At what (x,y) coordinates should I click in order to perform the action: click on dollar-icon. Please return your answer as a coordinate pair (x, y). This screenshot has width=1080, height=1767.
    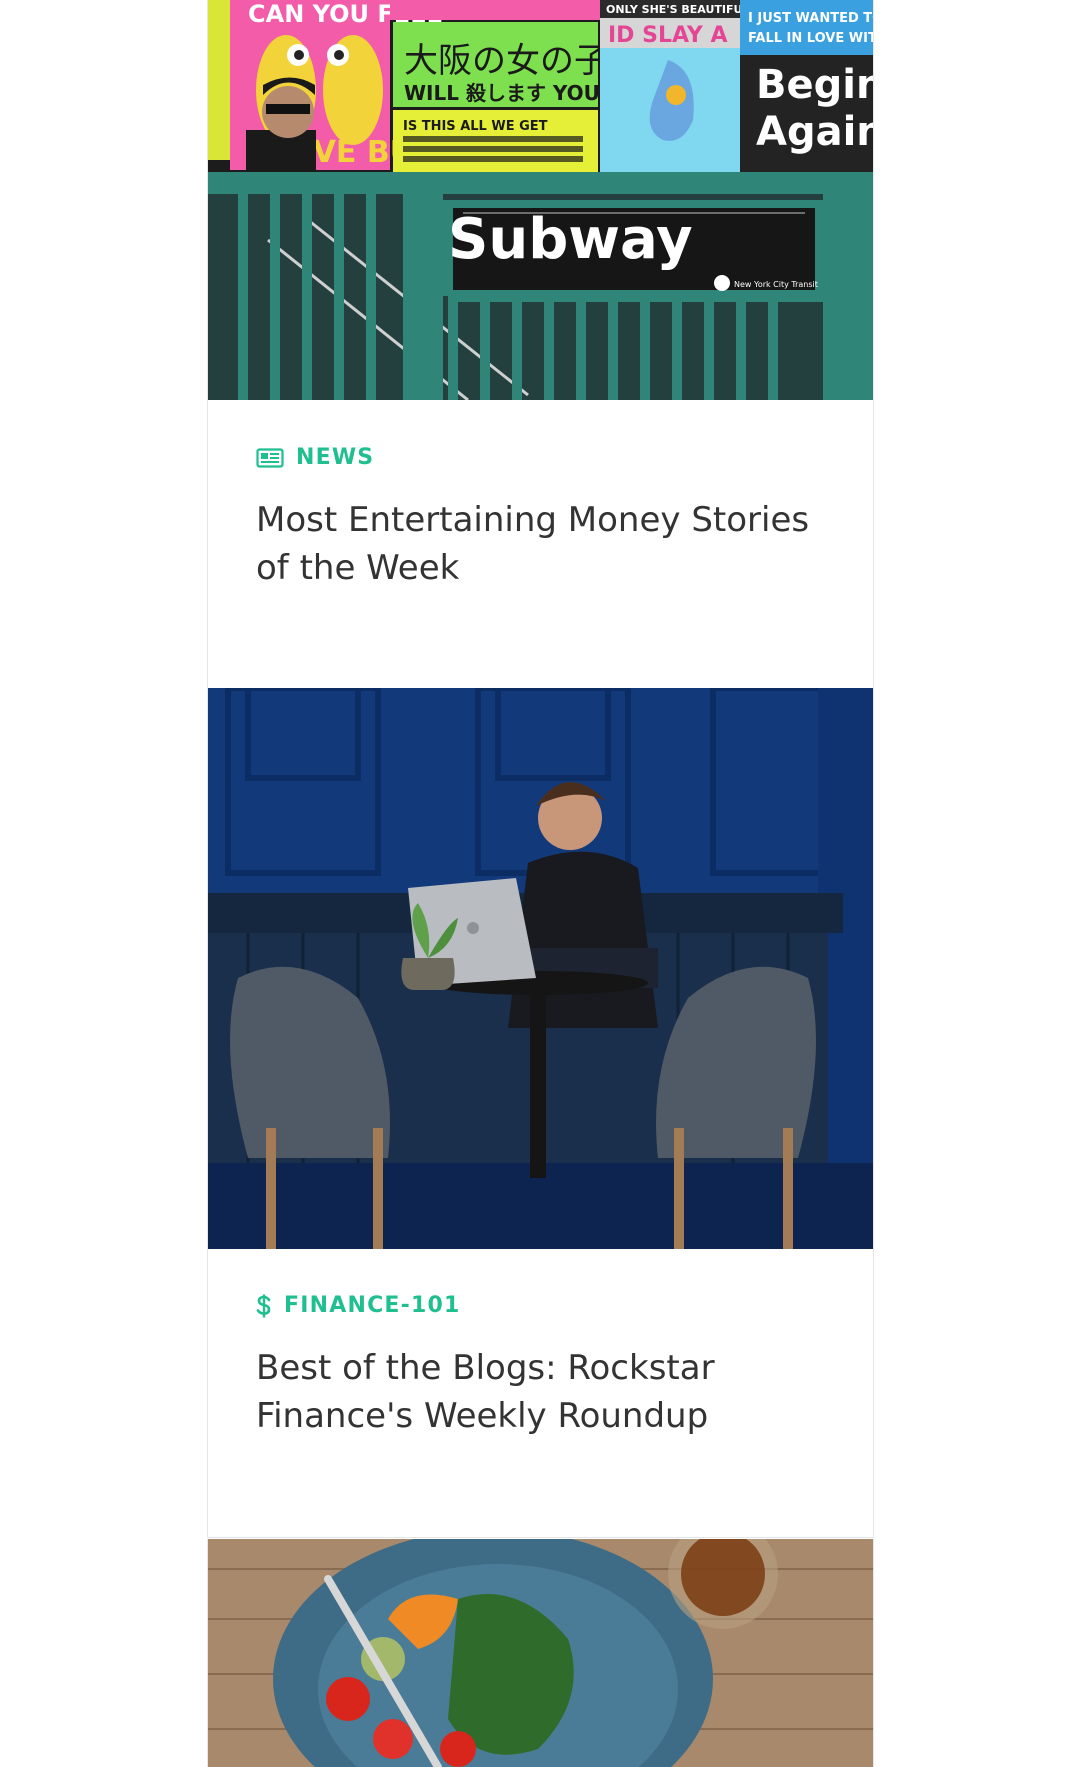
    Looking at the image, I should click on (264, 1306).